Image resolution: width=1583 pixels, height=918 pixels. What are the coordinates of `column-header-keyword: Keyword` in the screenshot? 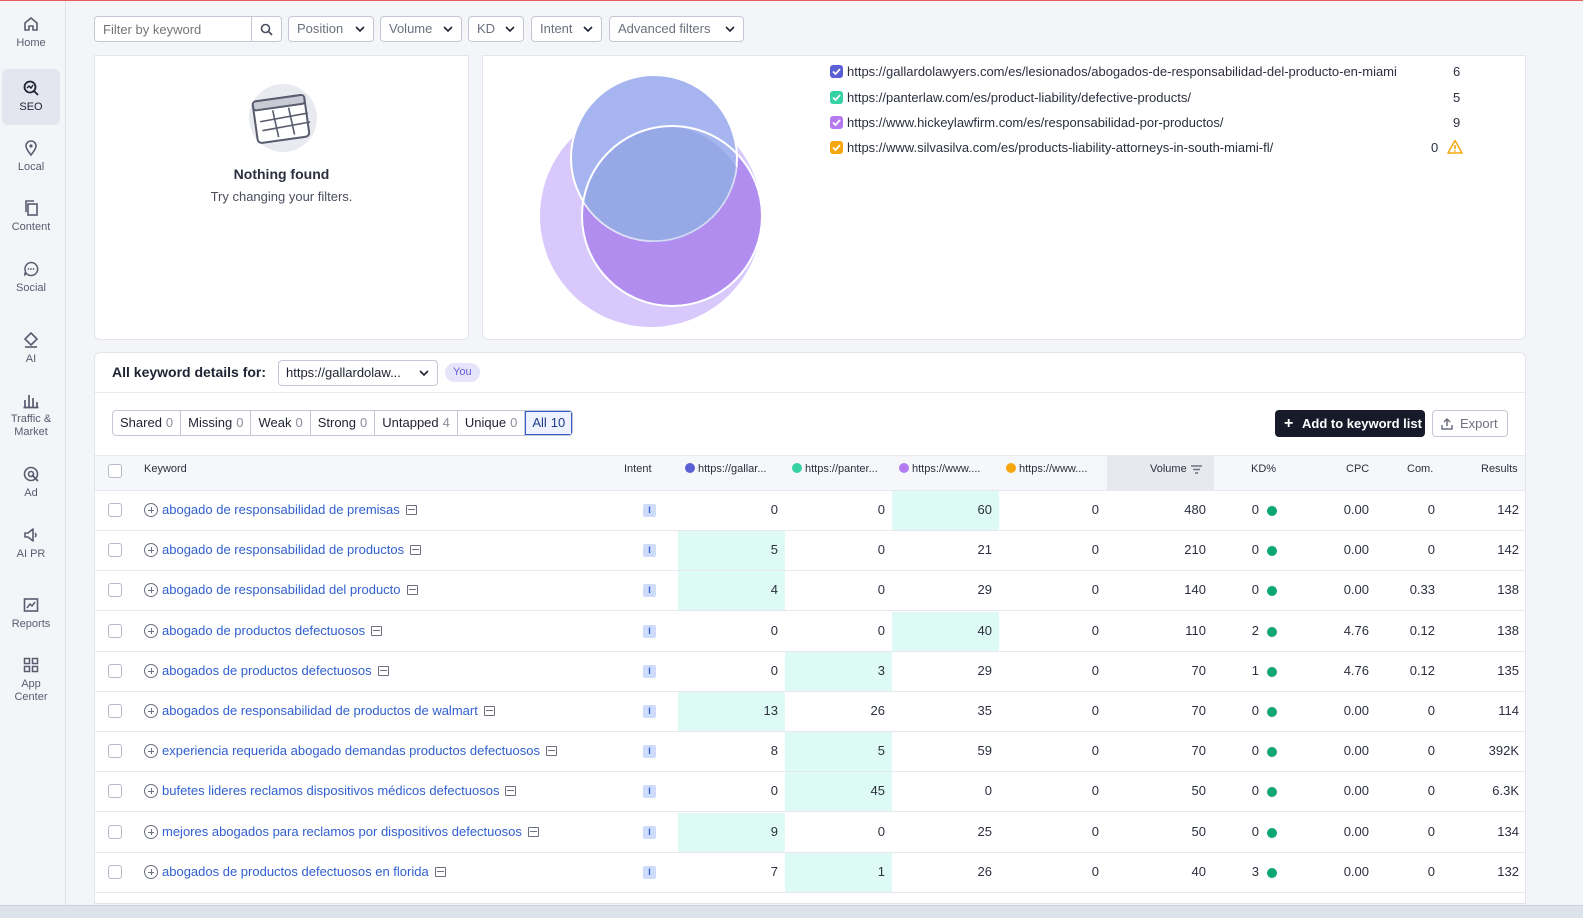 It's located at (165, 469).